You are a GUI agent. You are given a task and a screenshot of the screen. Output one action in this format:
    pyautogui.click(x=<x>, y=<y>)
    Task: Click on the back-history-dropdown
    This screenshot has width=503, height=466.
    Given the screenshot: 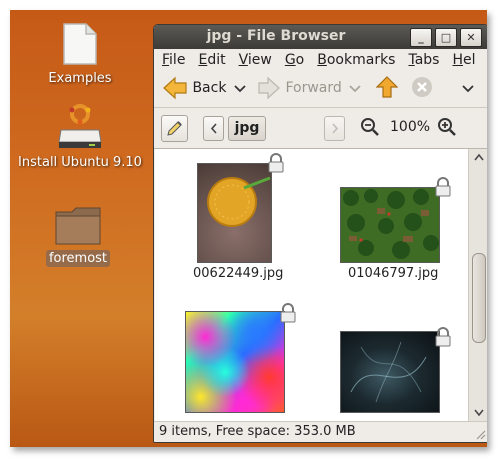 What is the action you would take?
    pyautogui.click(x=240, y=89)
    